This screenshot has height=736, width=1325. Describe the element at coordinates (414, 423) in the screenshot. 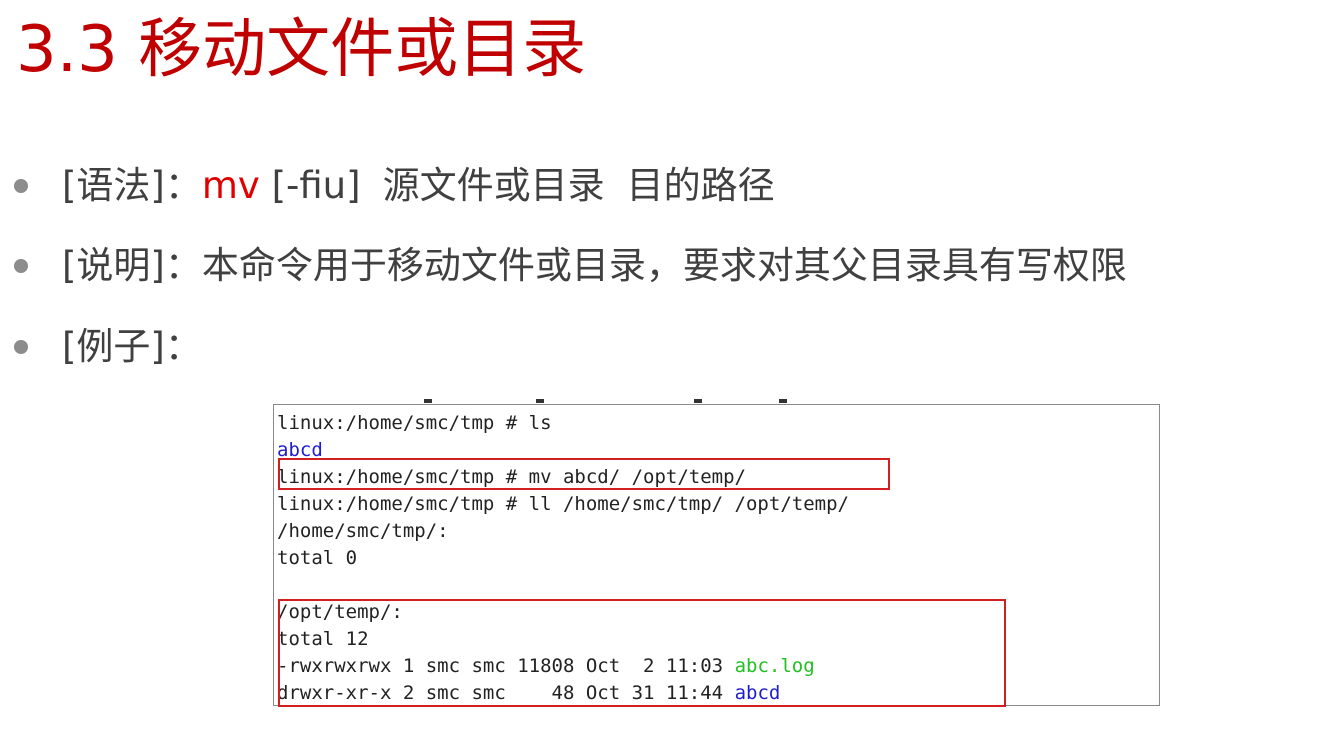

I see `terminal-line: linux:/home/smc/tmp # ls` at that location.